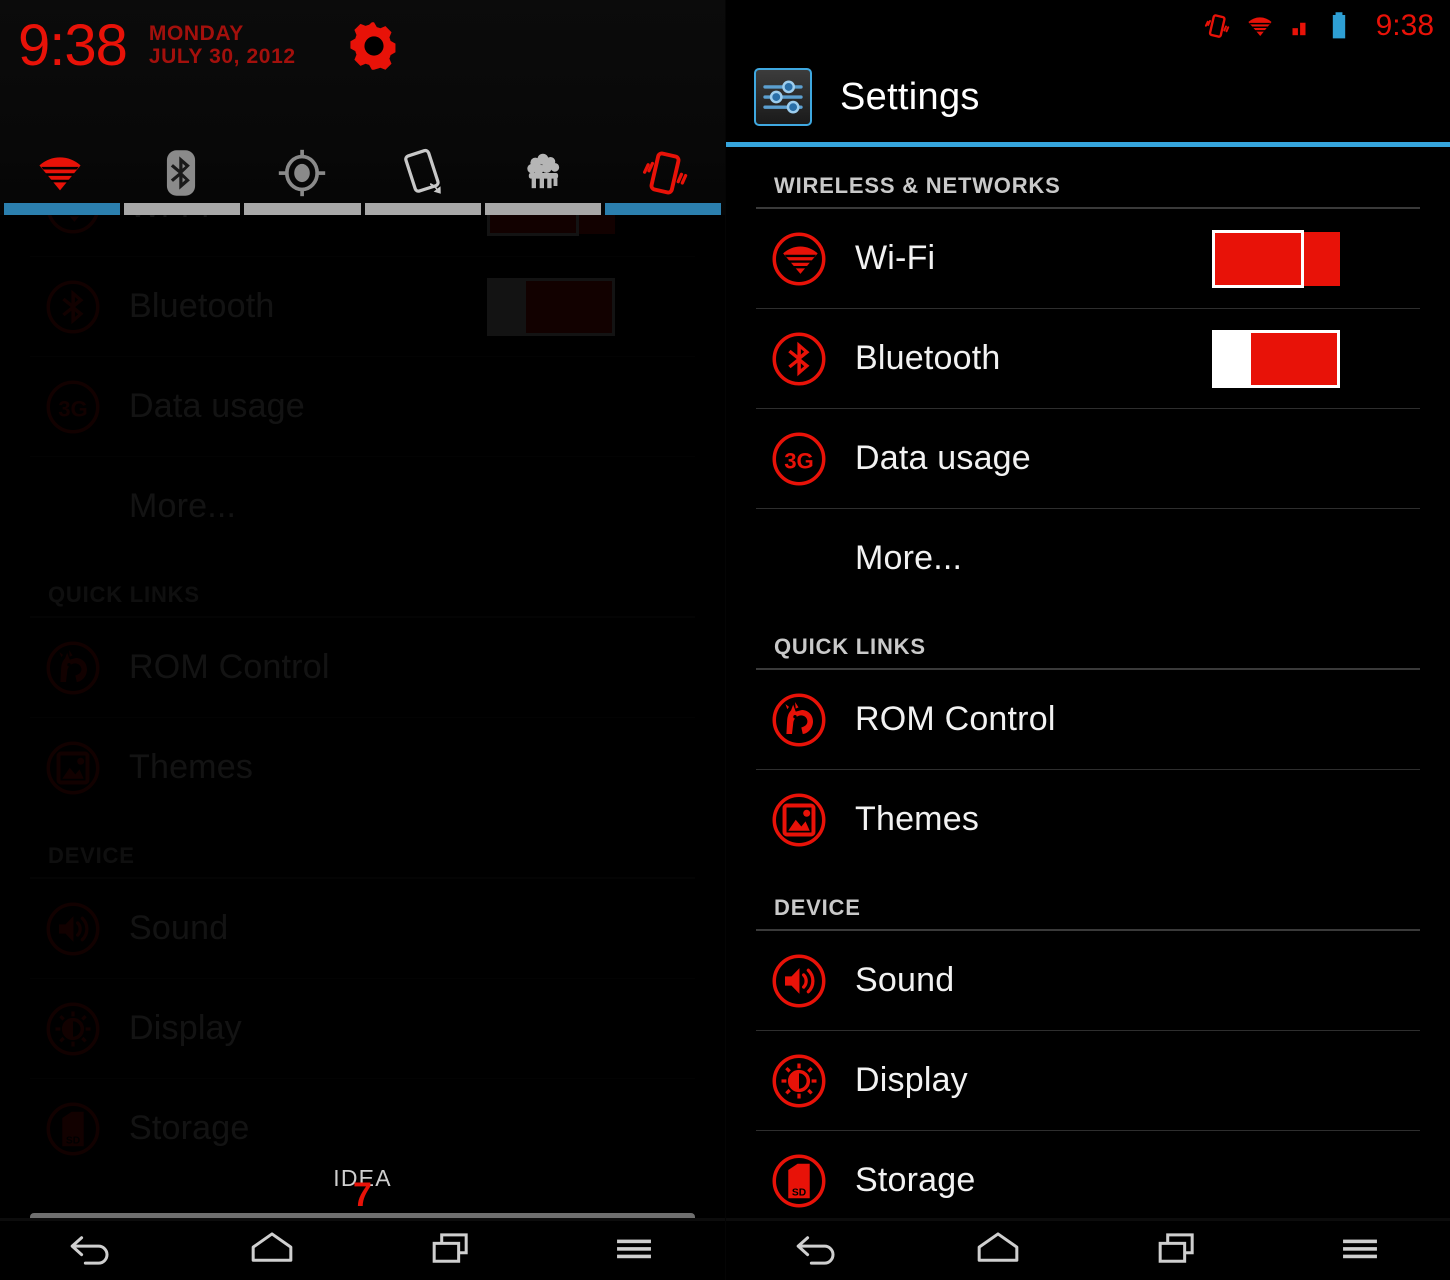 This screenshot has width=1450, height=1280. Describe the element at coordinates (182, 209) in the screenshot. I see `bluetooth-toggle-state-bar` at that location.